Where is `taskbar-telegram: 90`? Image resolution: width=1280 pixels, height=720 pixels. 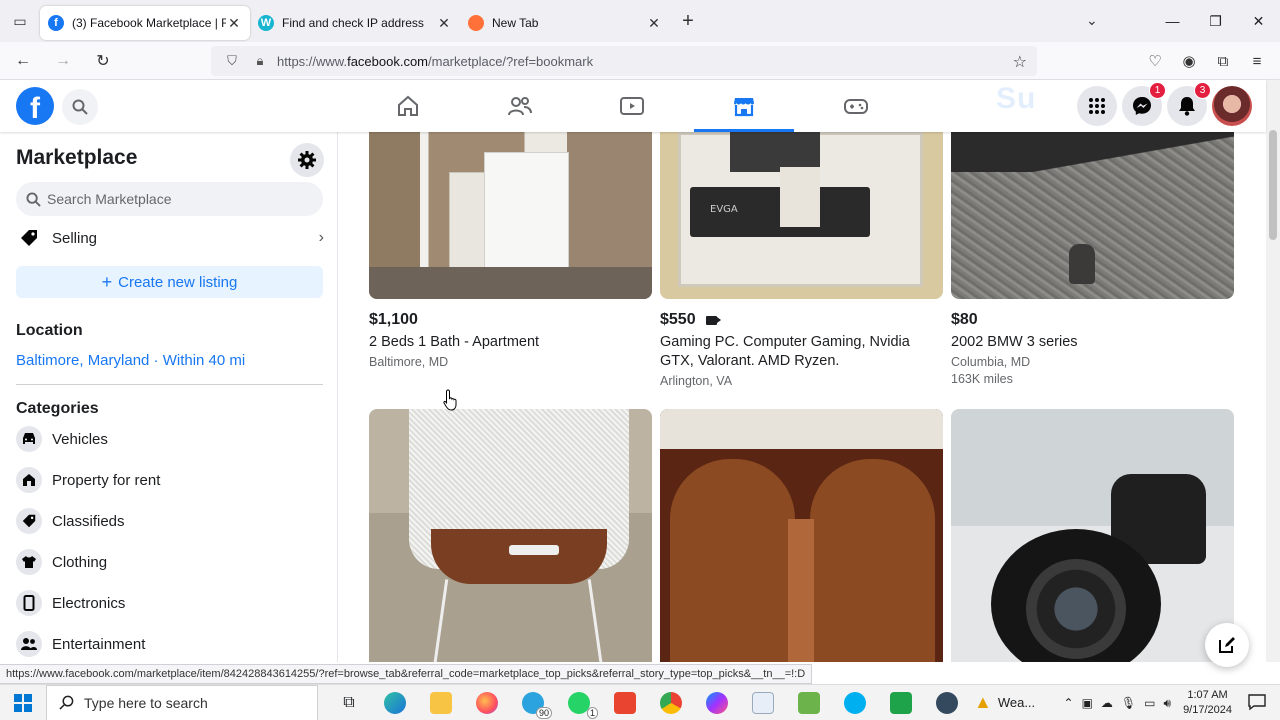 taskbar-telegram: 90 is located at coordinates (533, 702).